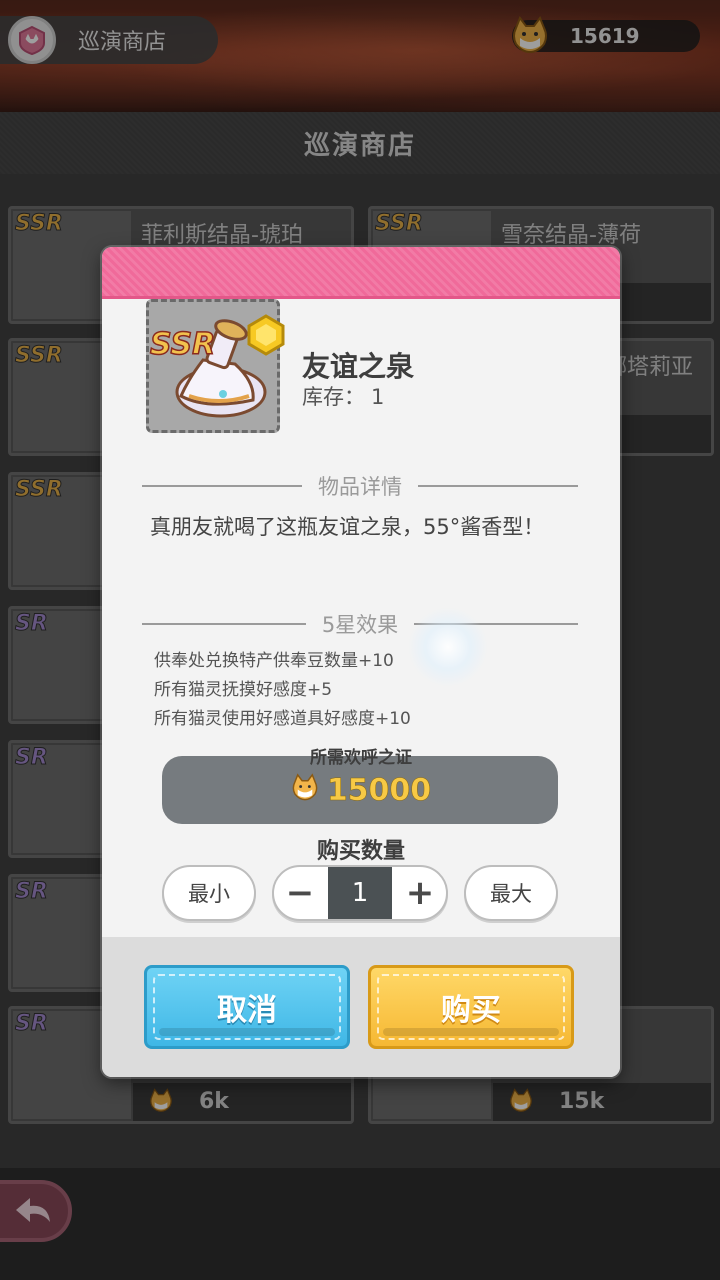 Image resolution: width=720 pixels, height=1280 pixels. What do you see at coordinates (209, 893) in the screenshot?
I see `min-quantity-button: 最小` at bounding box center [209, 893].